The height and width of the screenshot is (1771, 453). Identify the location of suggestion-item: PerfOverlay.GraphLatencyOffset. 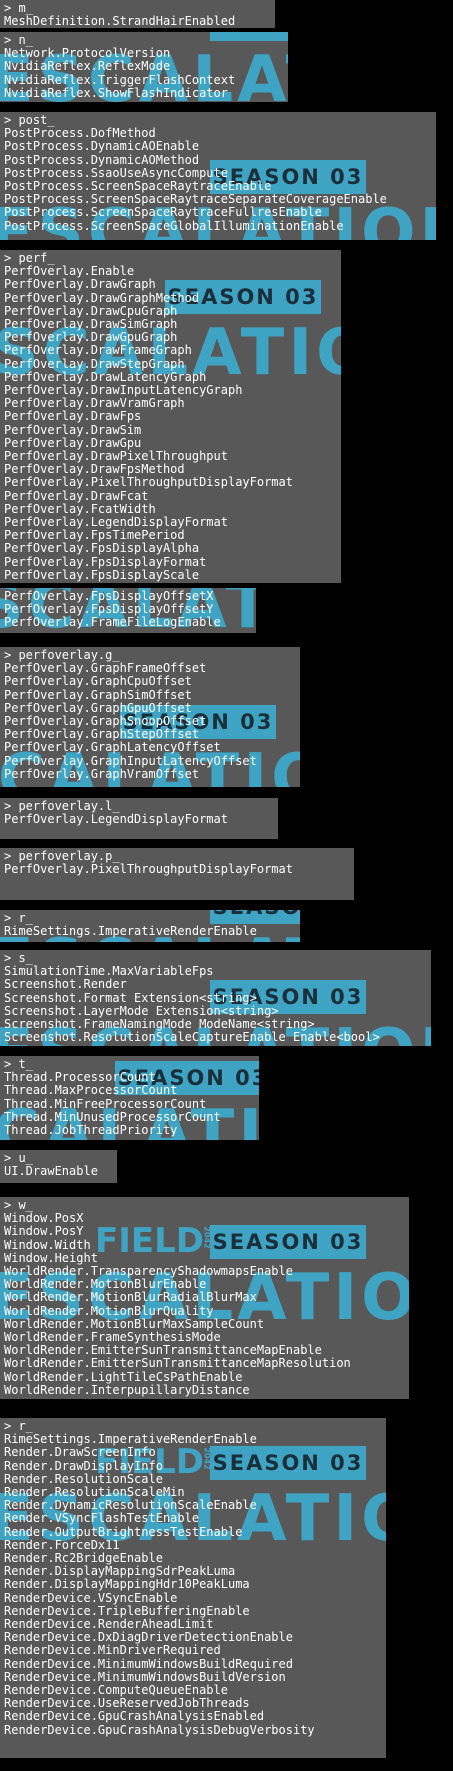
(152, 747).